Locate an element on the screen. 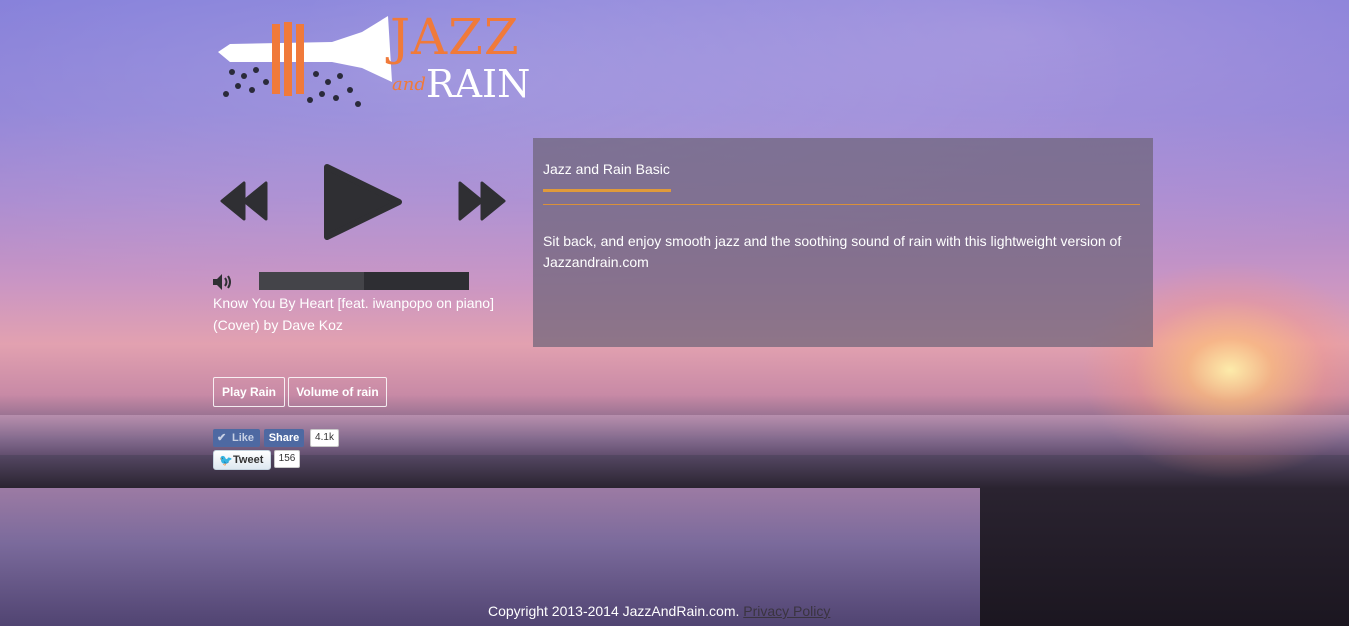  volume-slider is located at coordinates (364, 281).